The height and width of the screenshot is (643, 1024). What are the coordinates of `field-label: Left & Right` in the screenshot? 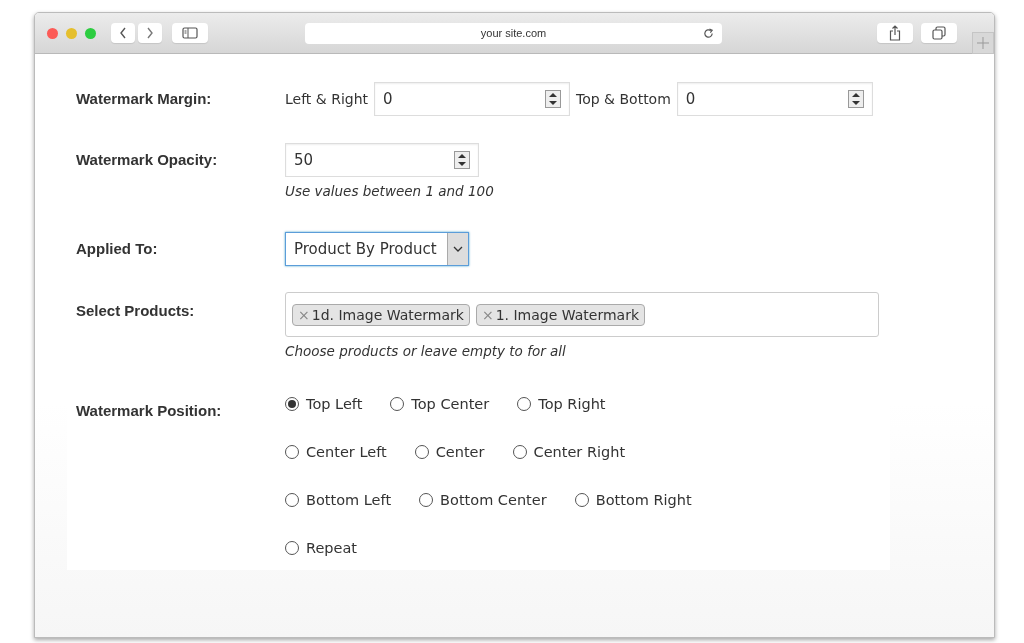 It's located at (327, 99).